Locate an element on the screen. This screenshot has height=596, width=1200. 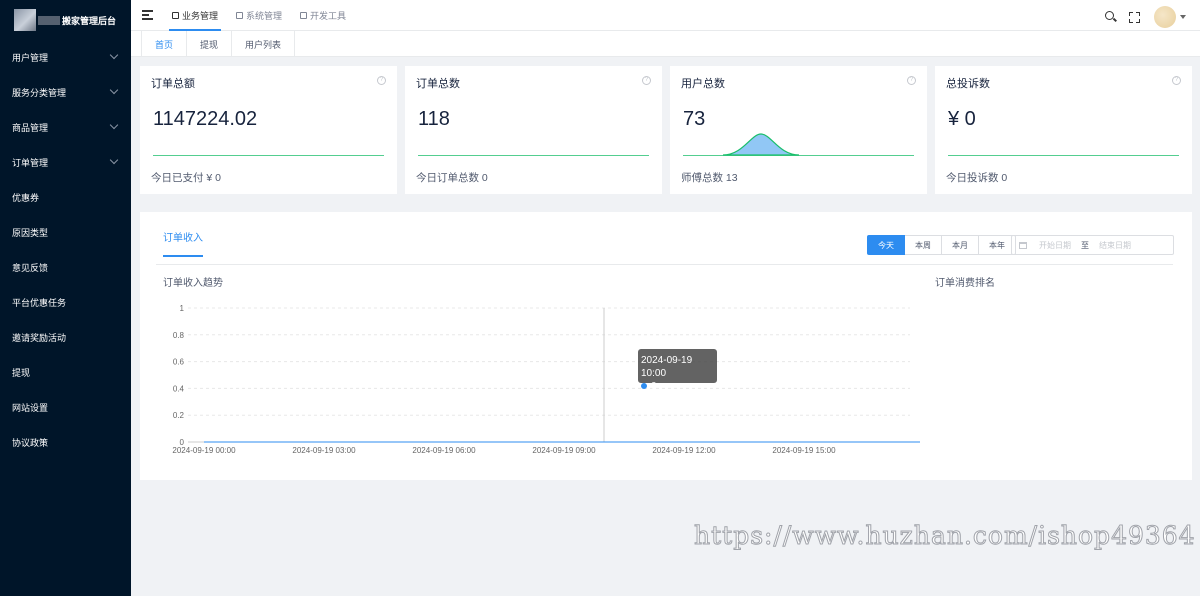
top-nav-label: 系统管理 is located at coordinates (264, 16).